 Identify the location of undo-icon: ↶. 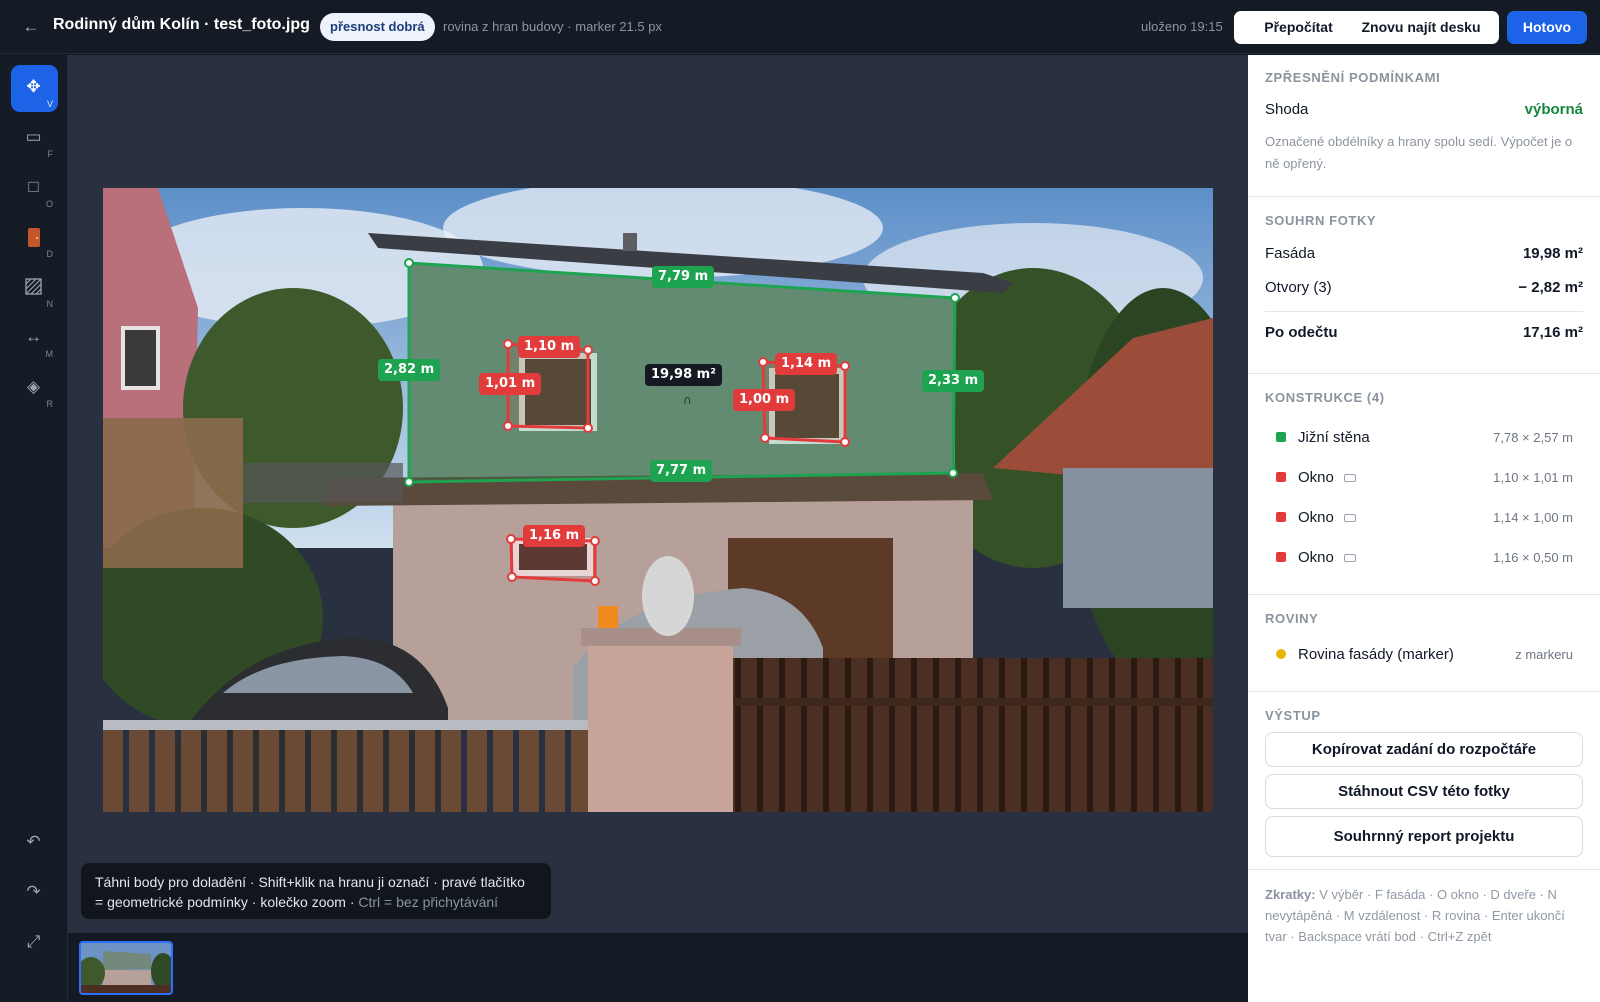
(33, 841).